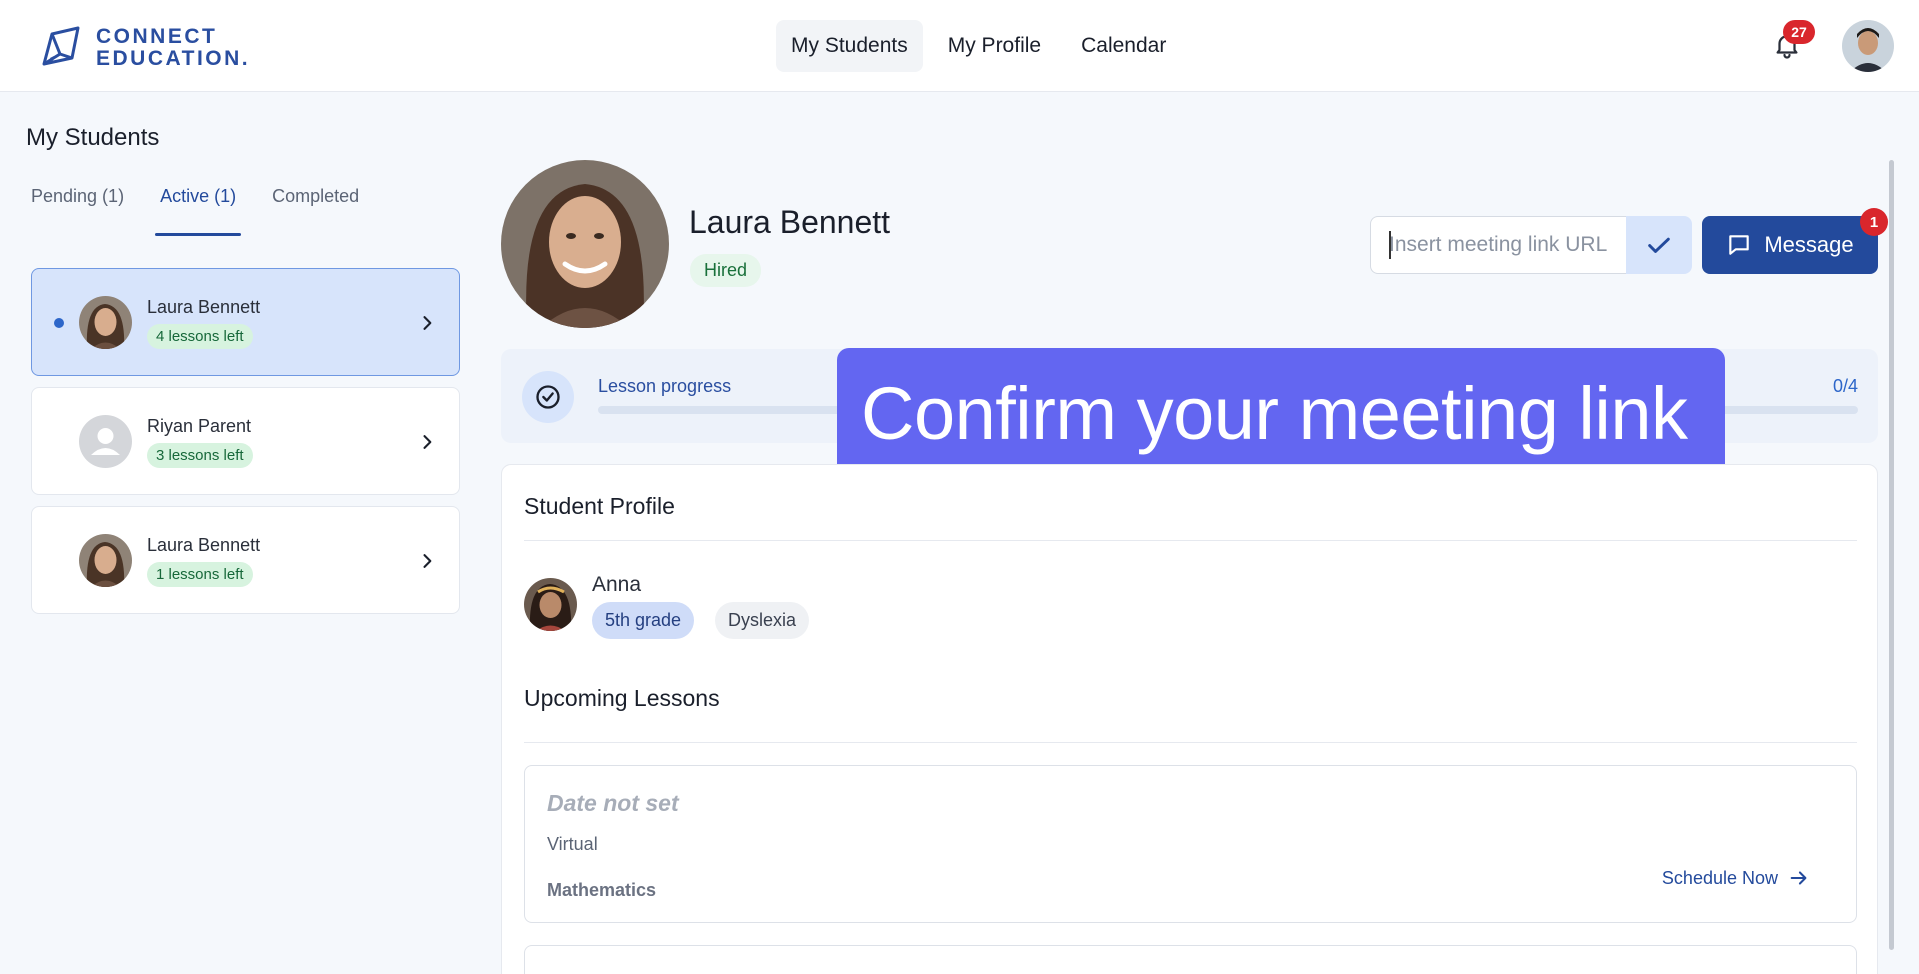  I want to click on instruction-overlay: Confirm your meeting link, so click(1281, 413).